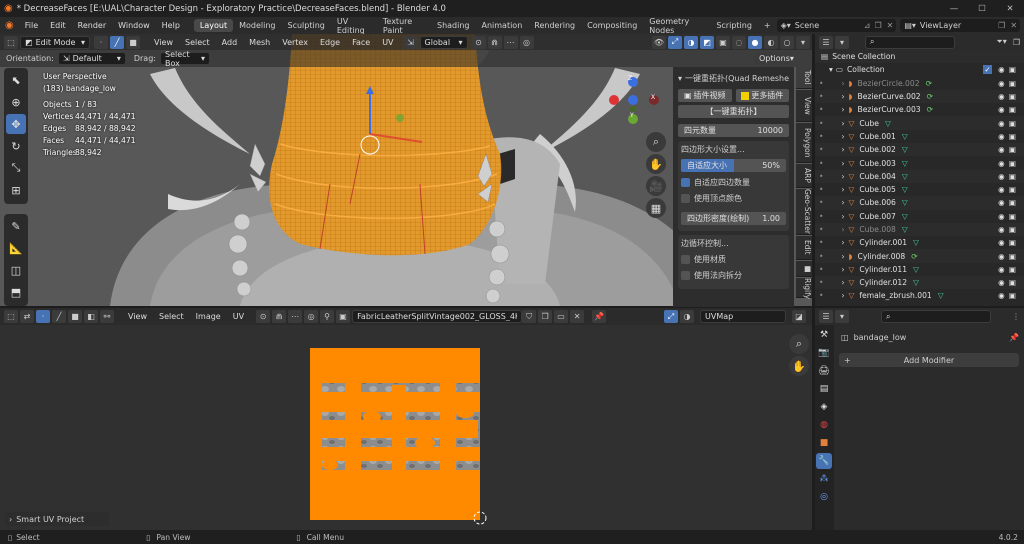 The height and width of the screenshot is (544, 1024). What do you see at coordinates (208, 316) in the screenshot?
I see `uv-menu-image: Image` at bounding box center [208, 316].